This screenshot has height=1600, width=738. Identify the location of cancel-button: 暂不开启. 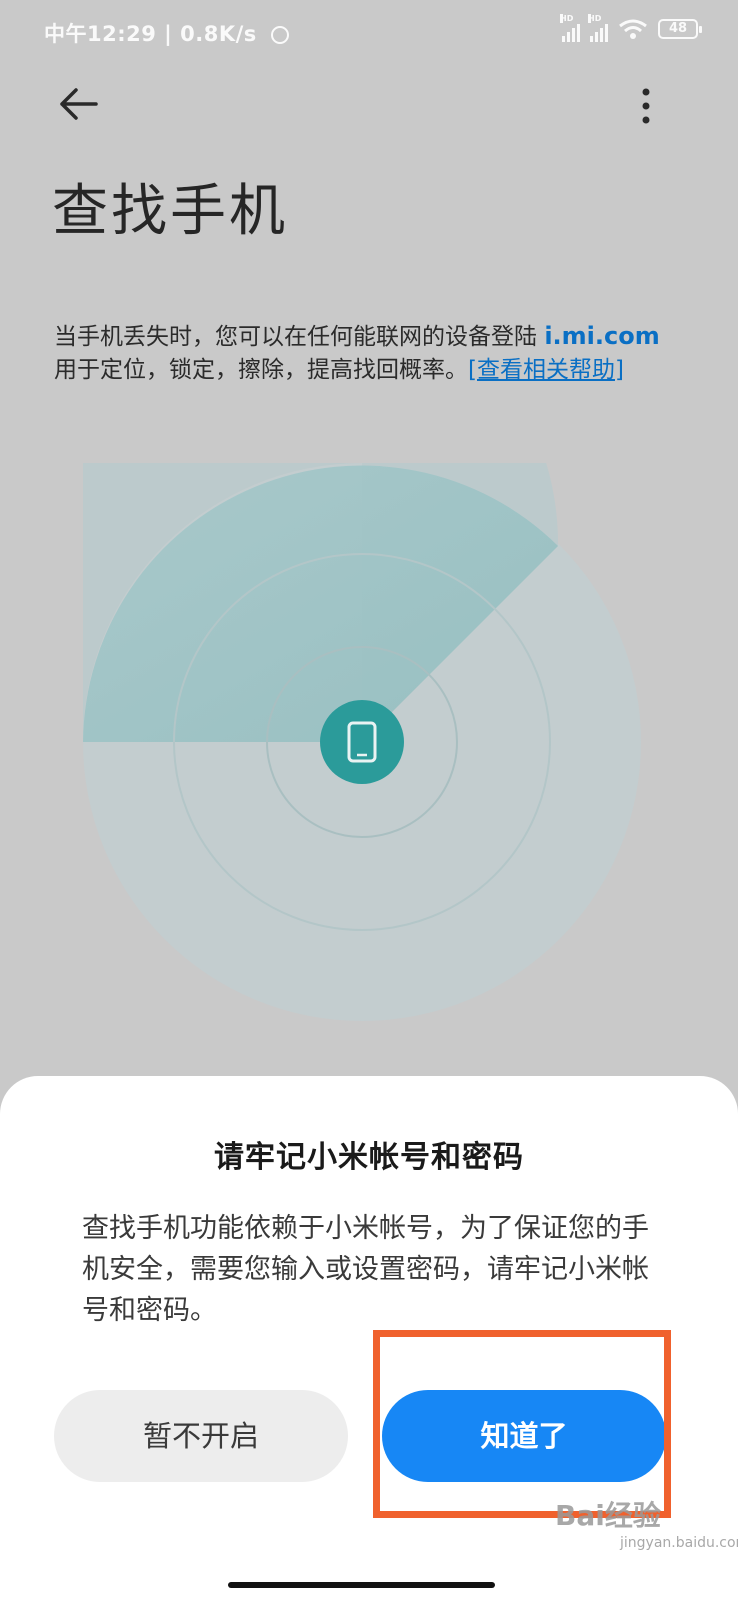
(201, 1436).